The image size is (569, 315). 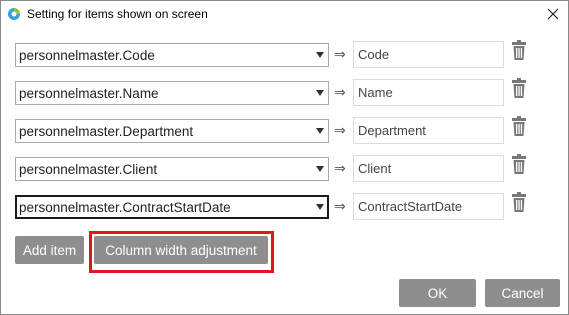 What do you see at coordinates (437, 293) in the screenshot?
I see `ok-button: OK` at bounding box center [437, 293].